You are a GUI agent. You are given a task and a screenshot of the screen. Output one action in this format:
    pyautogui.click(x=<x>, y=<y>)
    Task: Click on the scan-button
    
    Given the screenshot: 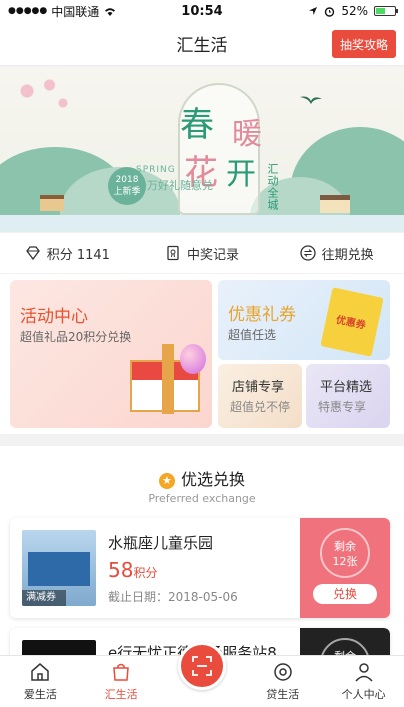 What is the action you would take?
    pyautogui.click(x=202, y=666)
    